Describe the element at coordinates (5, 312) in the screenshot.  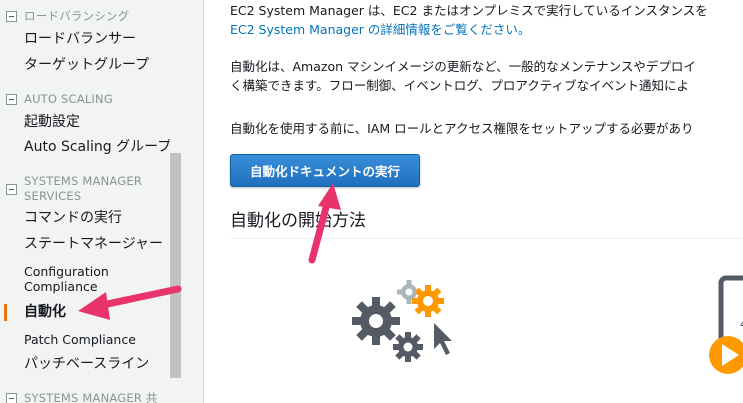
I see `active-indicator` at that location.